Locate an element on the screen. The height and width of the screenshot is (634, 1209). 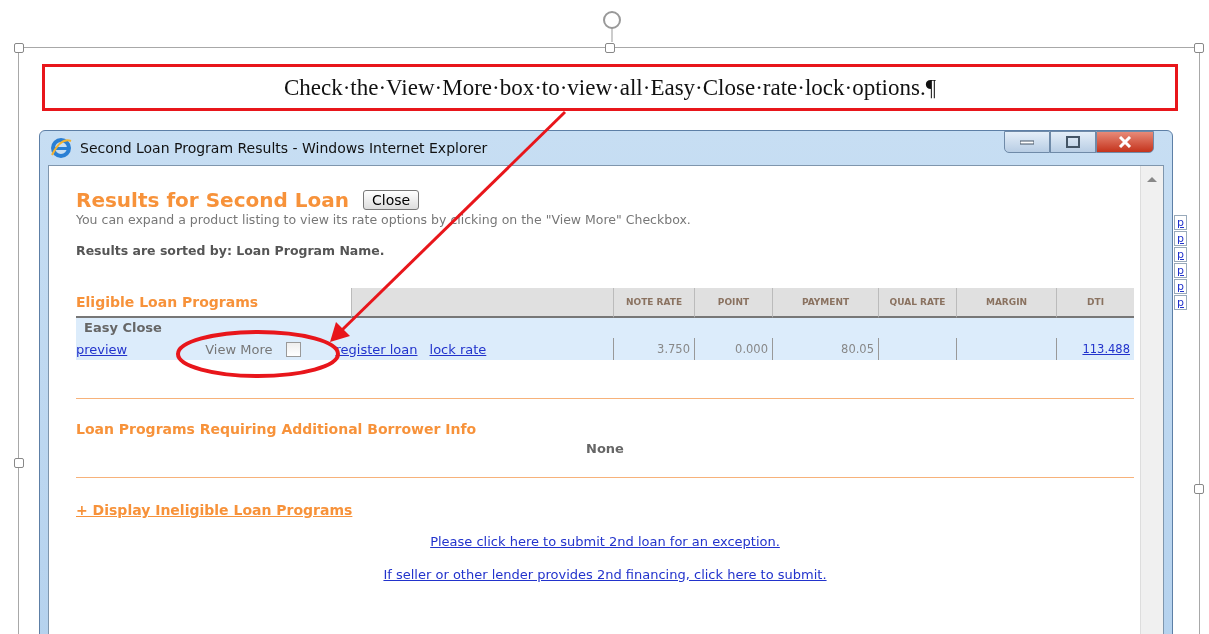
close-button is located at coordinates (1125, 142).